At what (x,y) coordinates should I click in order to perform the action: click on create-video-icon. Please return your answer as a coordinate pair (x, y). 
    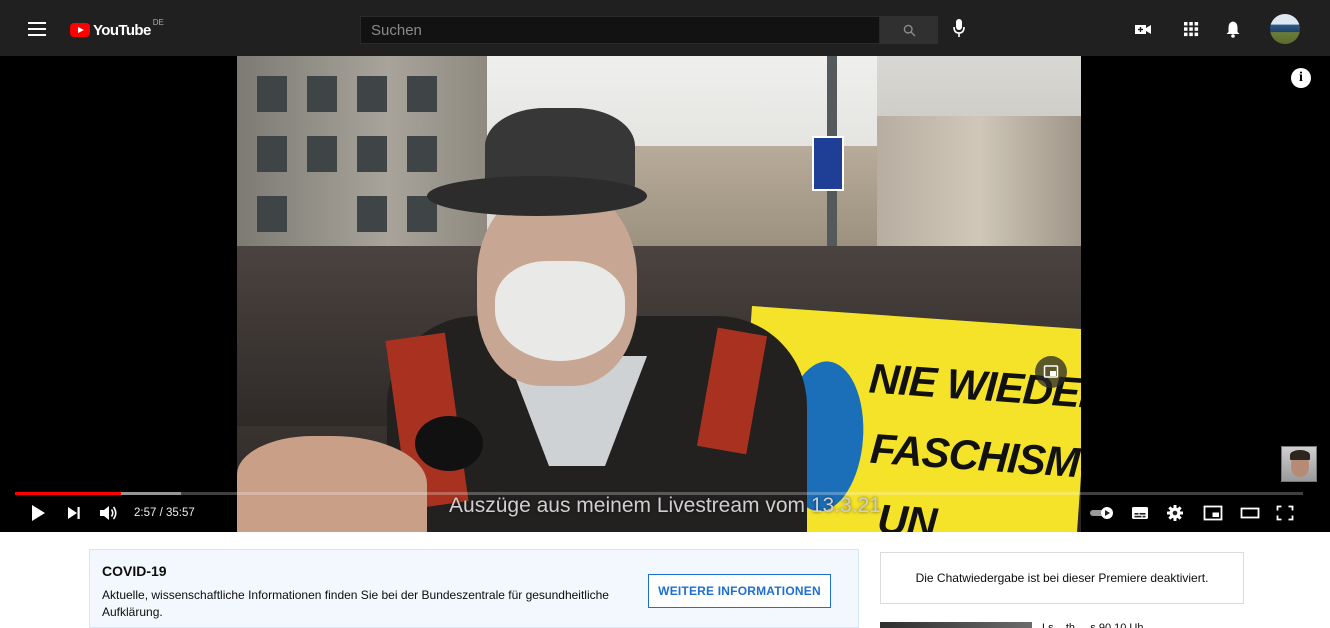
    Looking at the image, I should click on (1143, 29).